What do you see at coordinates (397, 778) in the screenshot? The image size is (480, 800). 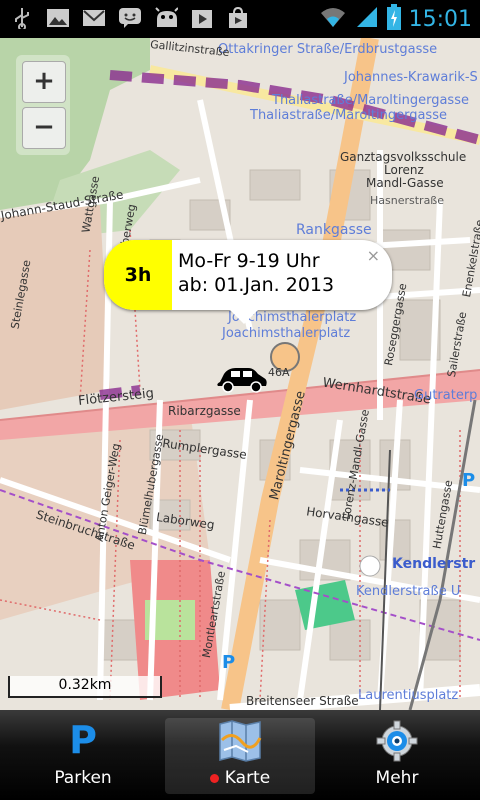 I see `tab-label: Mehr` at bounding box center [397, 778].